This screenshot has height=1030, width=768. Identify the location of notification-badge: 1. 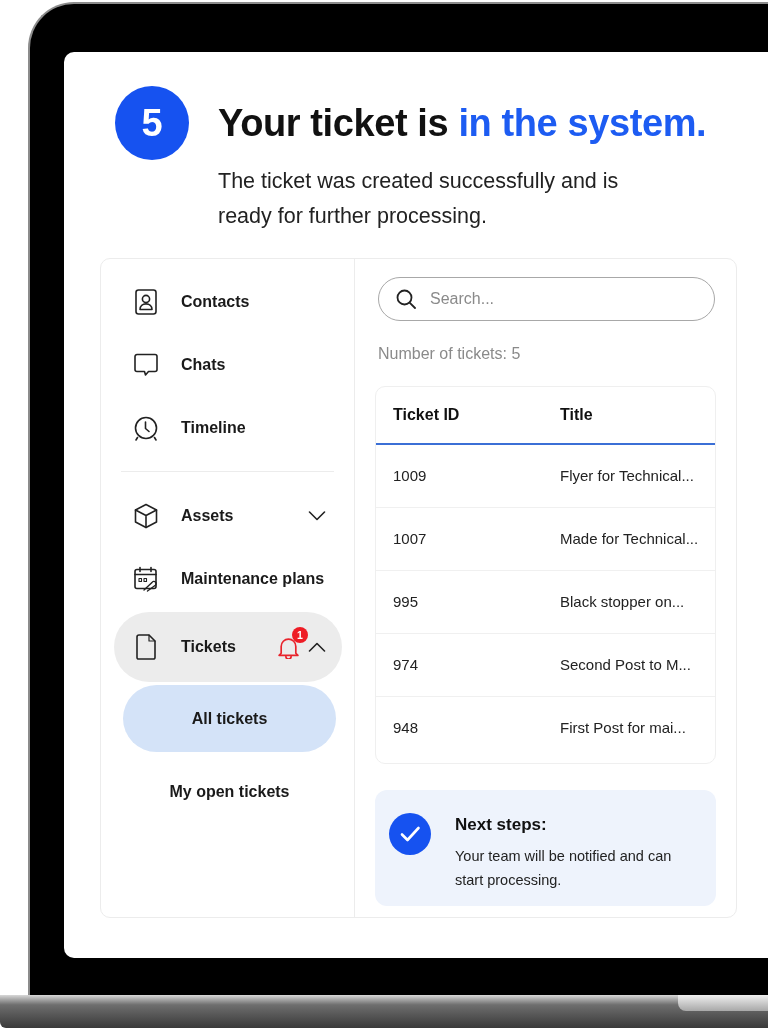
(300, 634).